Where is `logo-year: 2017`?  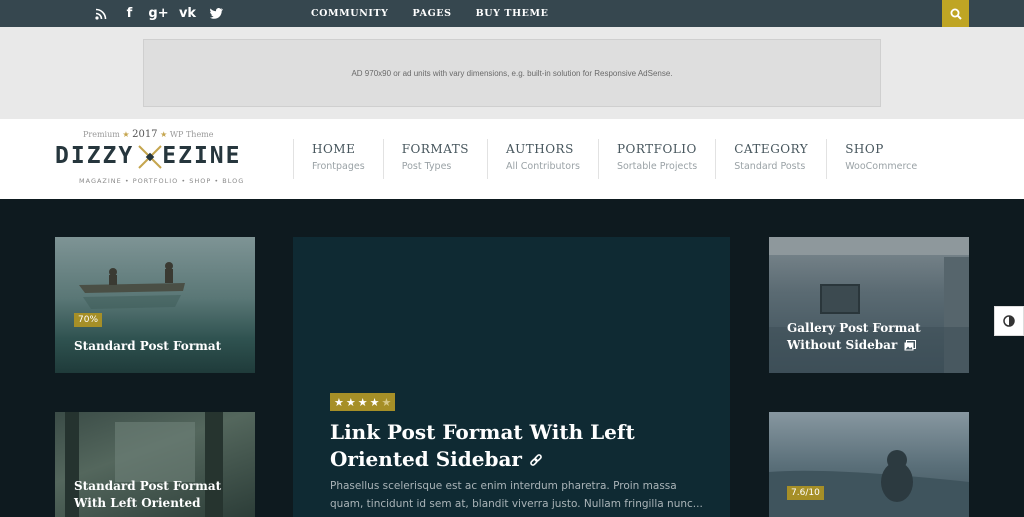 logo-year: 2017 is located at coordinates (145, 134).